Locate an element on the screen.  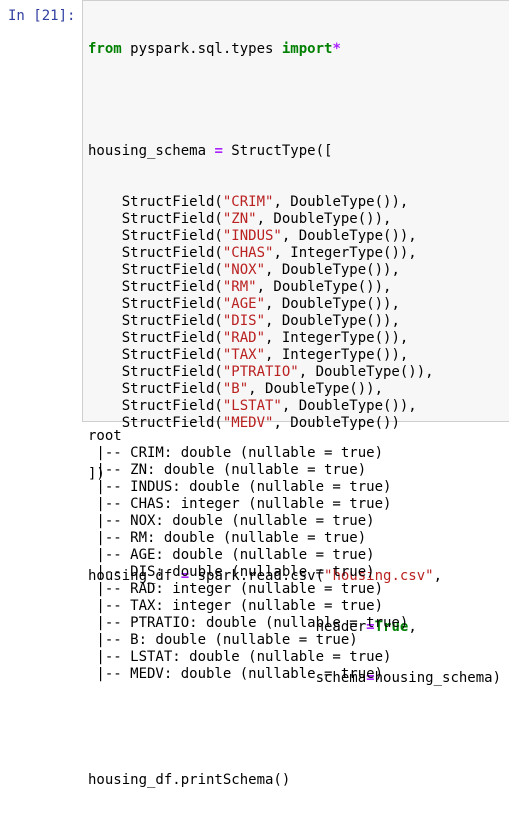
struct-field-line: StructField("AGE", DoubleType()), is located at coordinates (294, 304).